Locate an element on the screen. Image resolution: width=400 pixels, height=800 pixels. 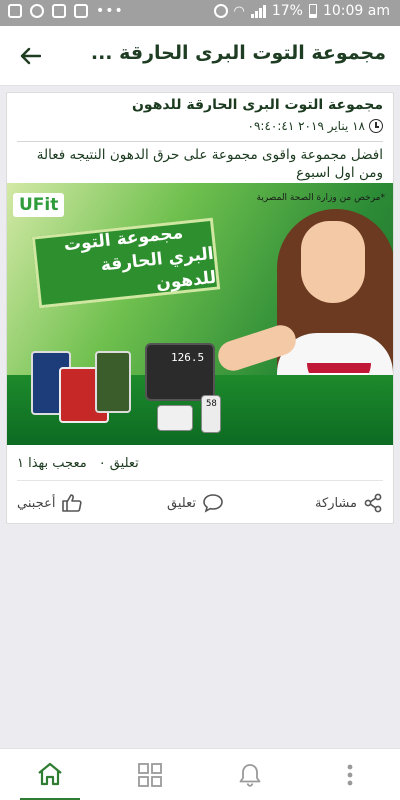
mail-icon is located at coordinates (59, 11).